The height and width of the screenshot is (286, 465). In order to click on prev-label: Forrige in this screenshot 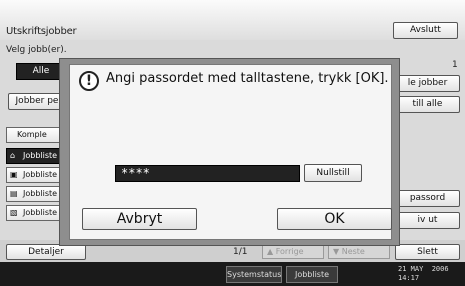, I will do `click(289, 251)`.